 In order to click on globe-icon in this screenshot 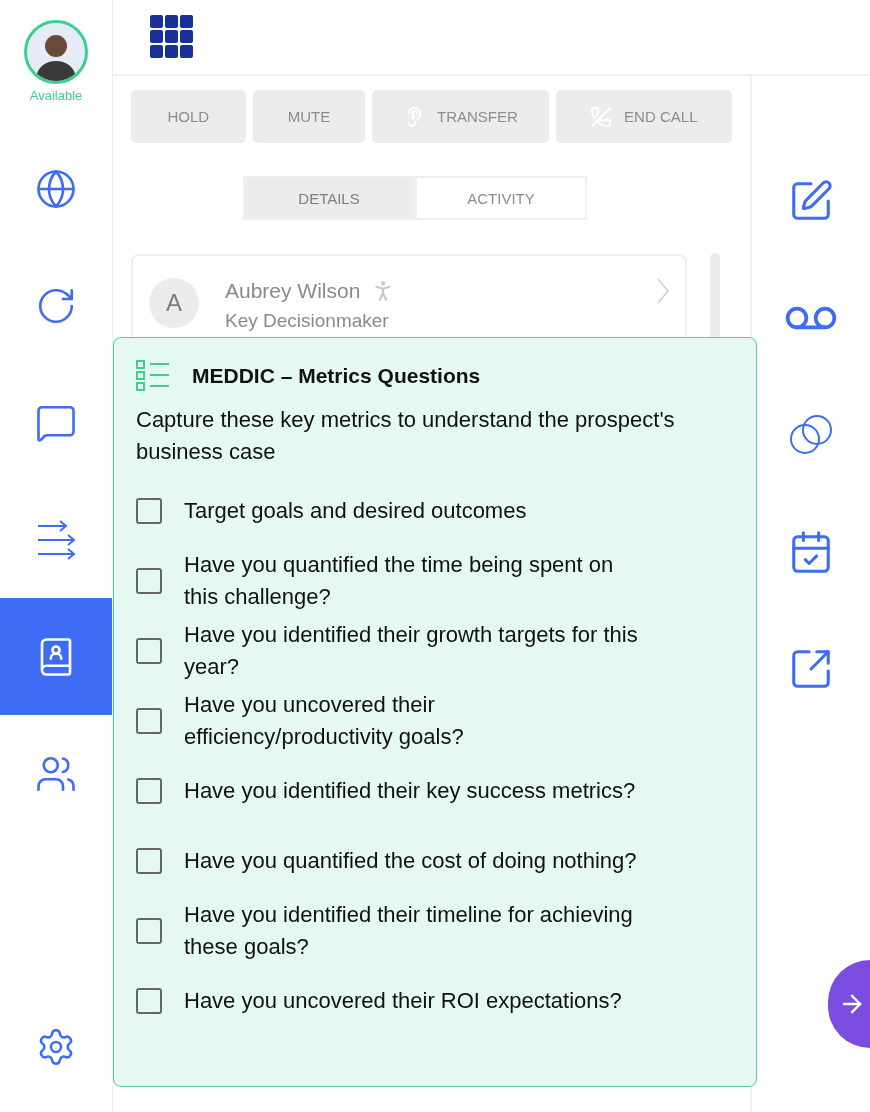, I will do `click(56, 188)`.